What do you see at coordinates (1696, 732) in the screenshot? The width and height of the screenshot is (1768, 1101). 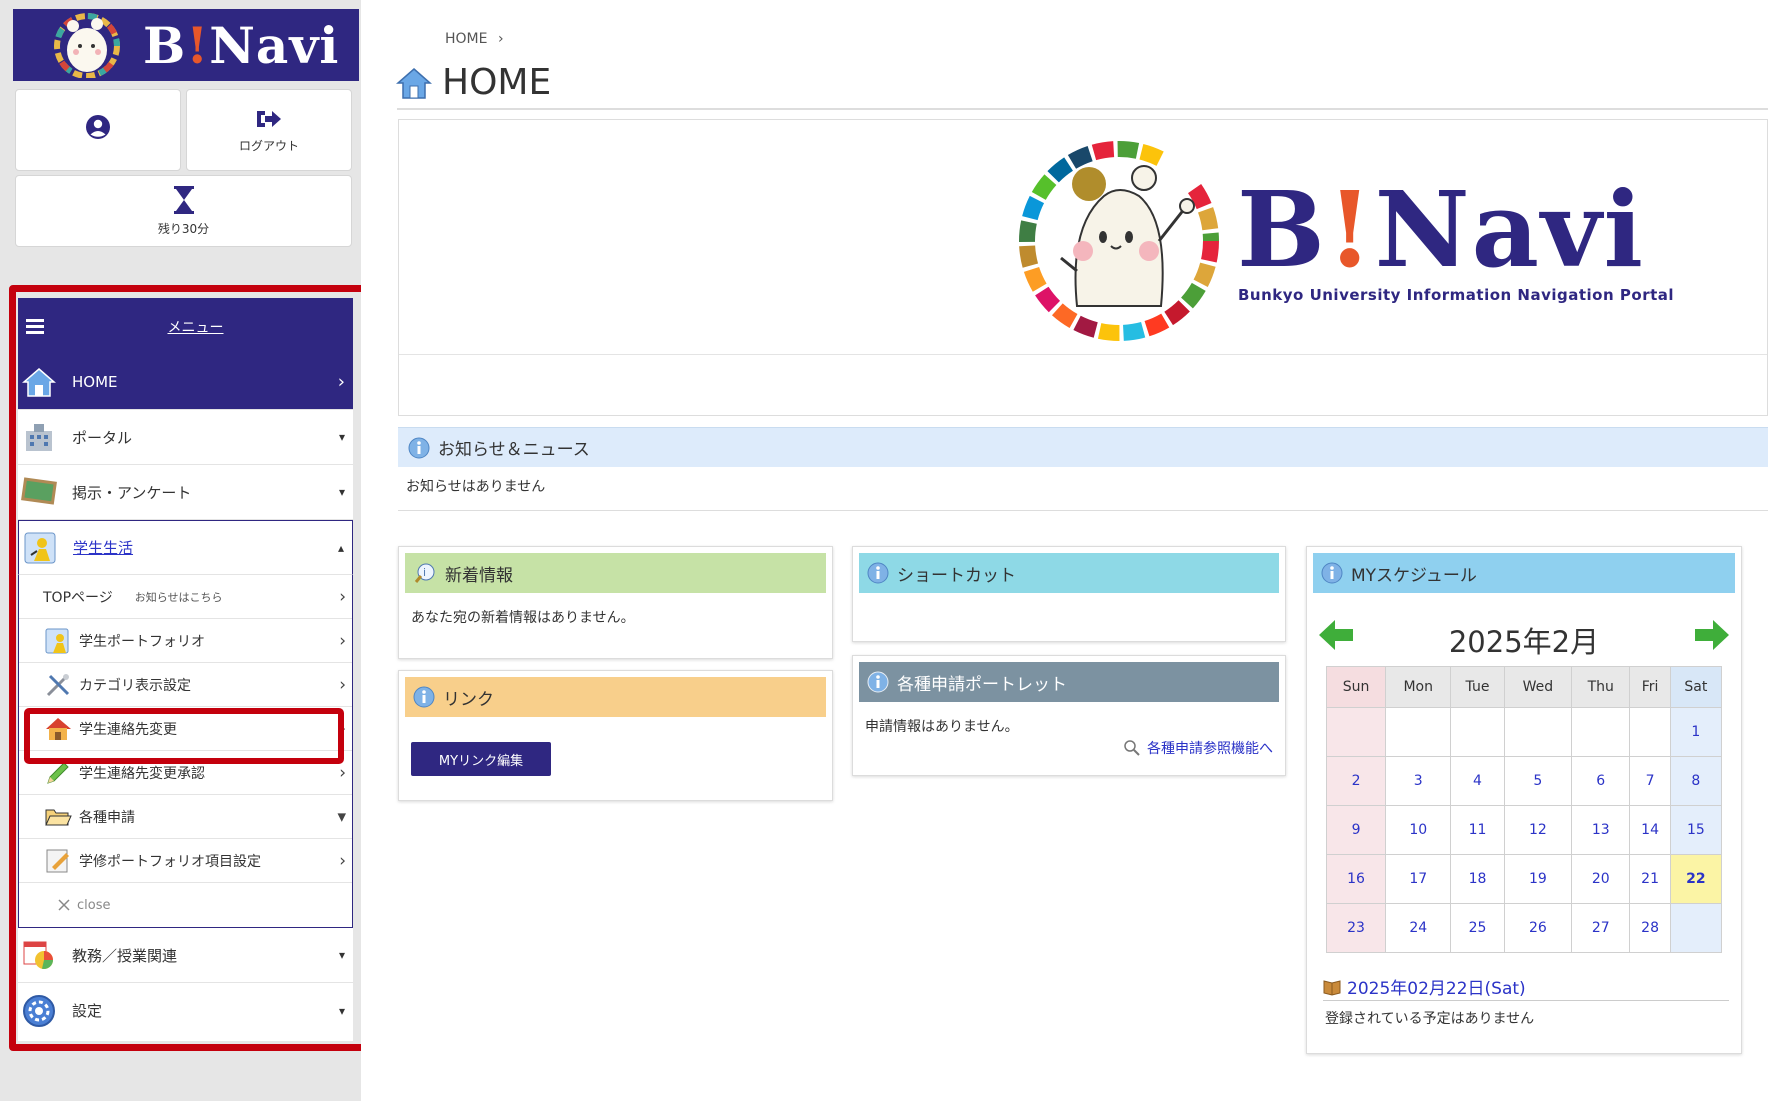 I see `calendar-day: 1` at bounding box center [1696, 732].